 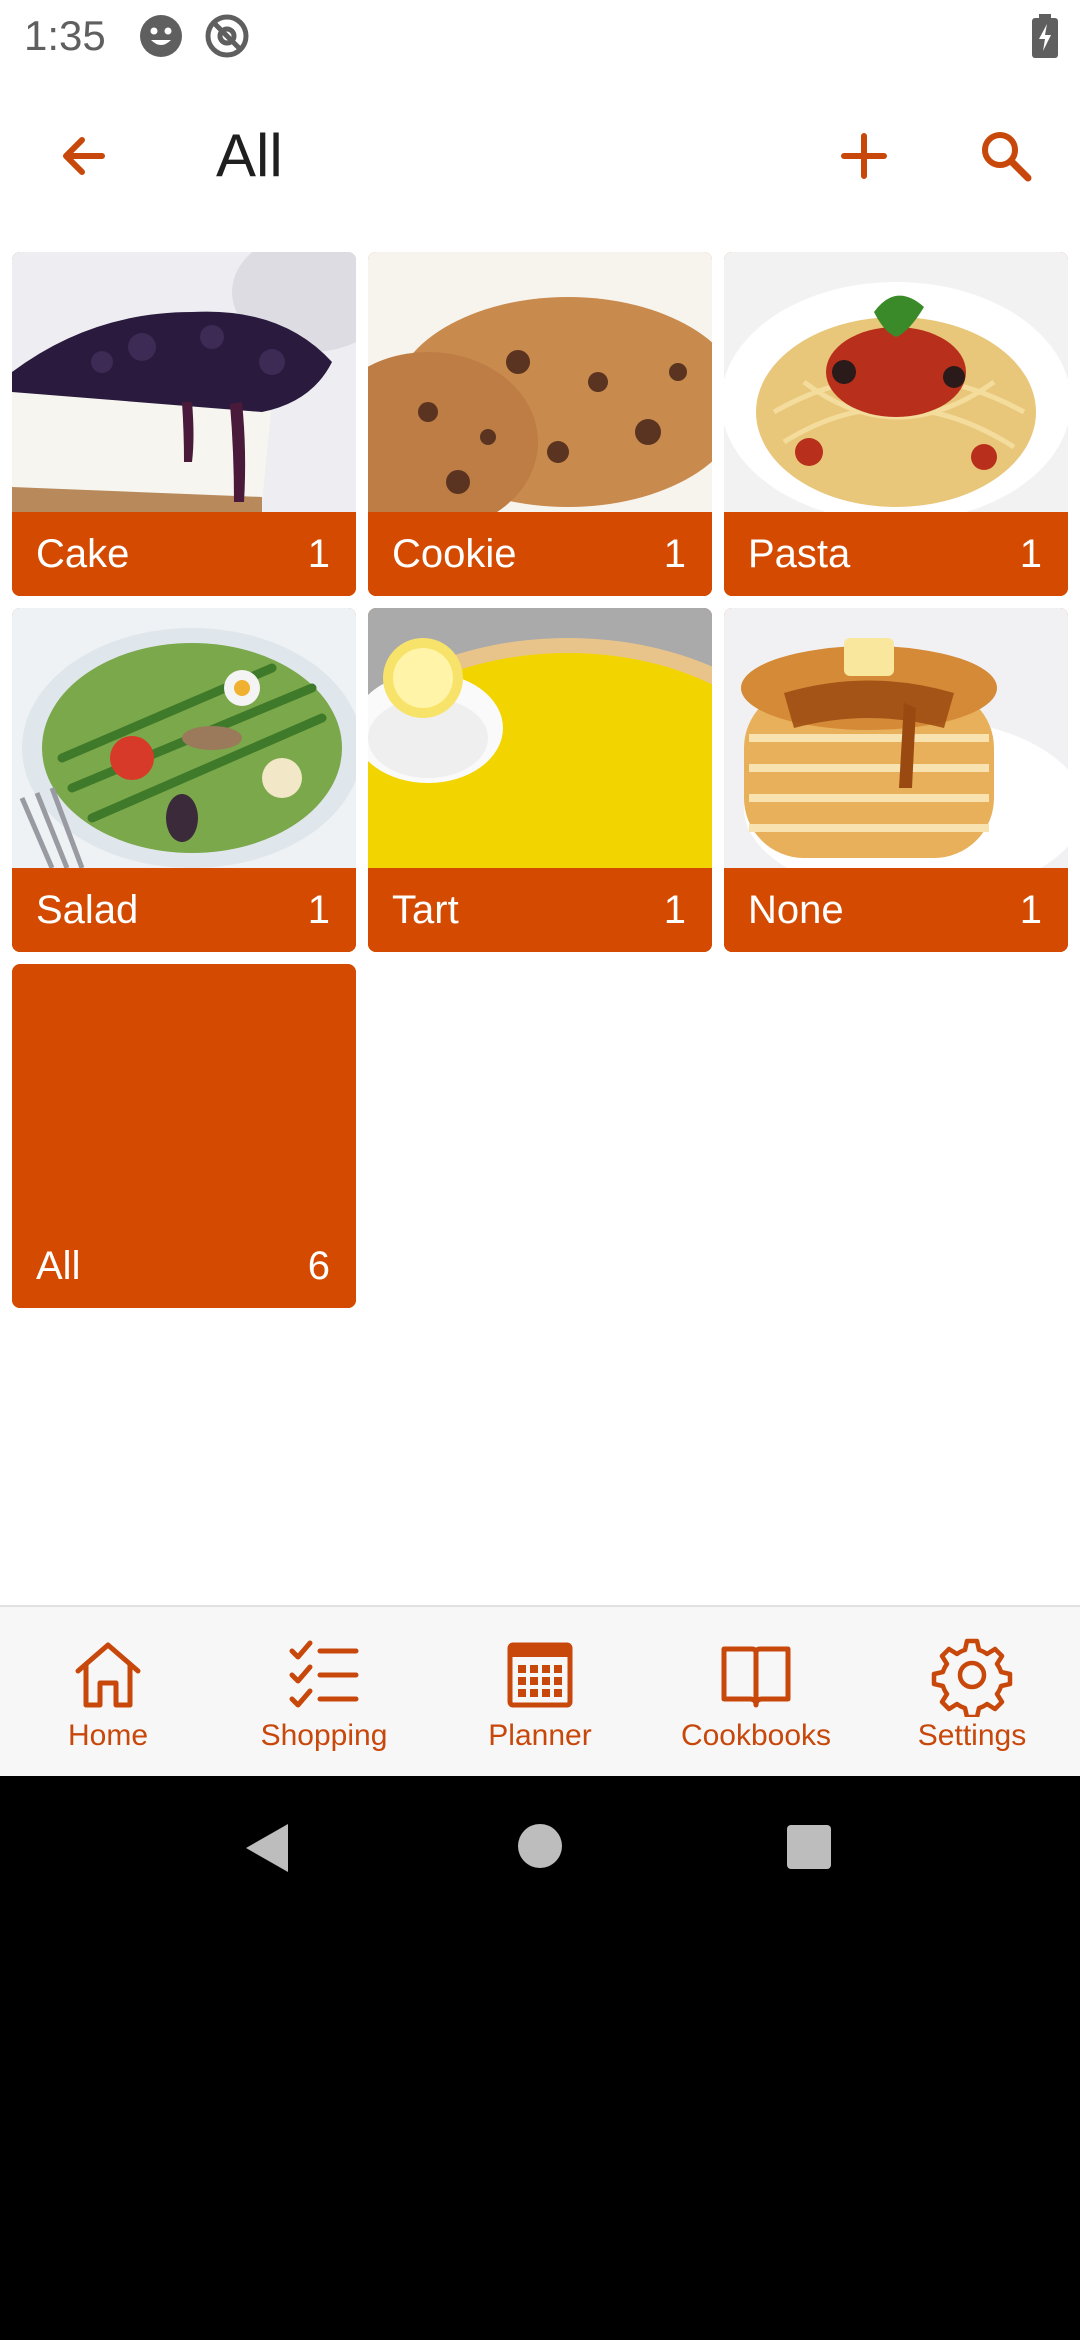 I want to click on search-button, so click(x=1006, y=156).